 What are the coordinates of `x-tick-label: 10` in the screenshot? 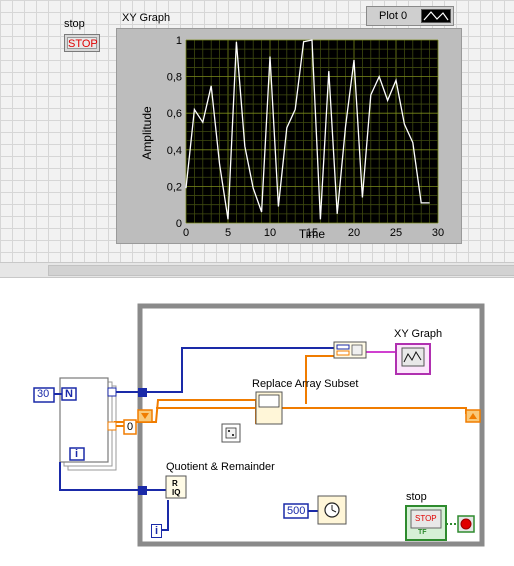 It's located at (270, 233).